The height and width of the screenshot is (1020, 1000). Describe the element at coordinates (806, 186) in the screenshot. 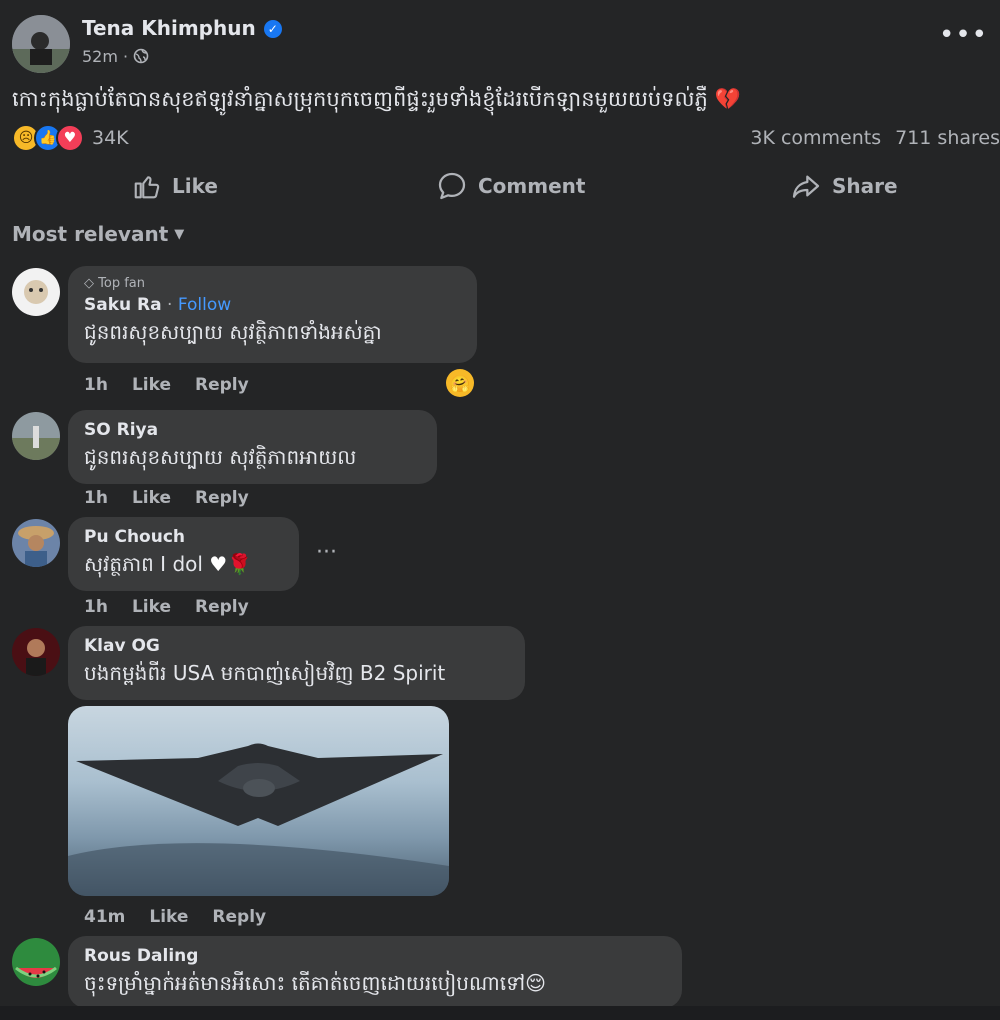

I see `share-icon` at that location.